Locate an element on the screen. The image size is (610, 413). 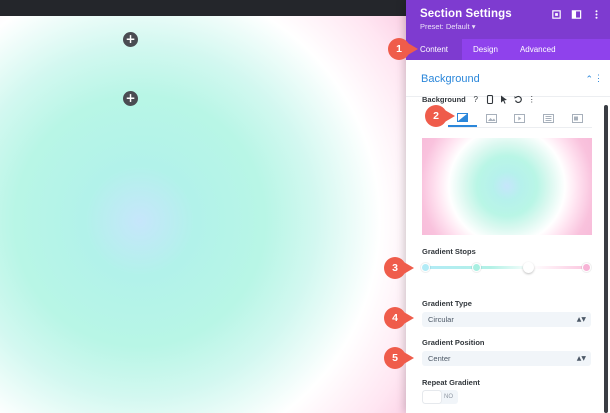
mask-icon is located at coordinates (578, 118).